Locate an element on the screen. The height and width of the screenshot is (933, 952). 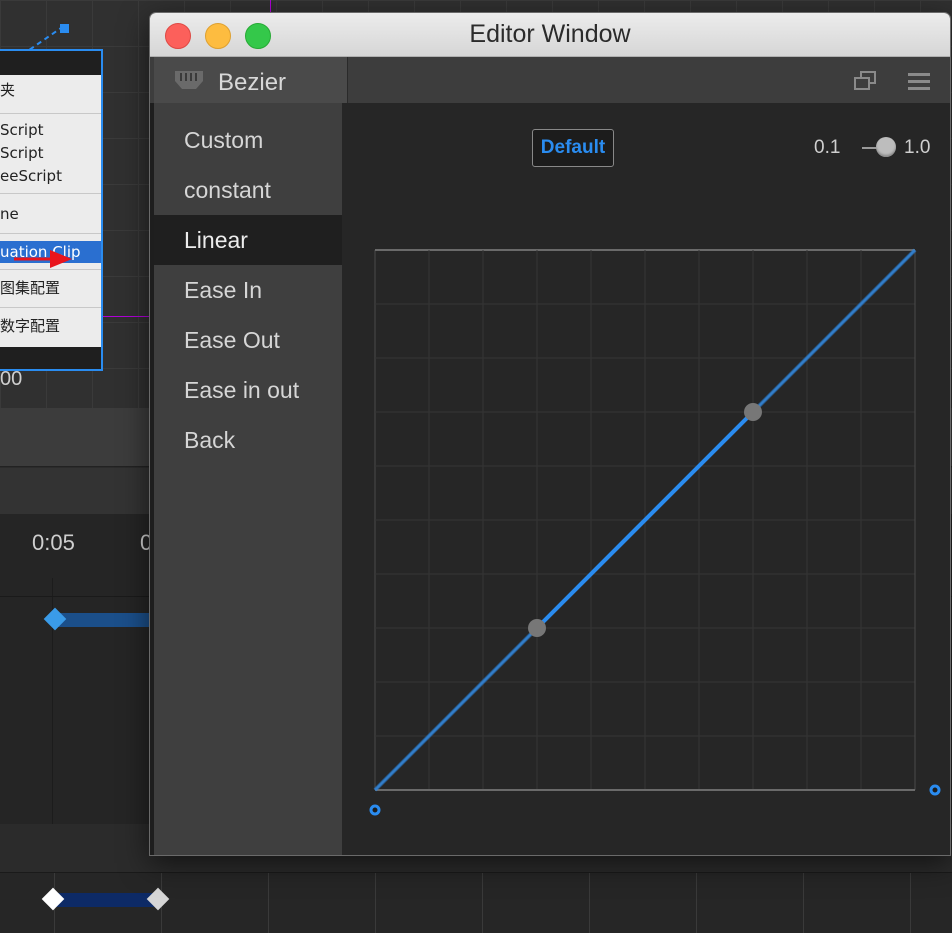
context-menu-header is located at coordinates (50, 63).